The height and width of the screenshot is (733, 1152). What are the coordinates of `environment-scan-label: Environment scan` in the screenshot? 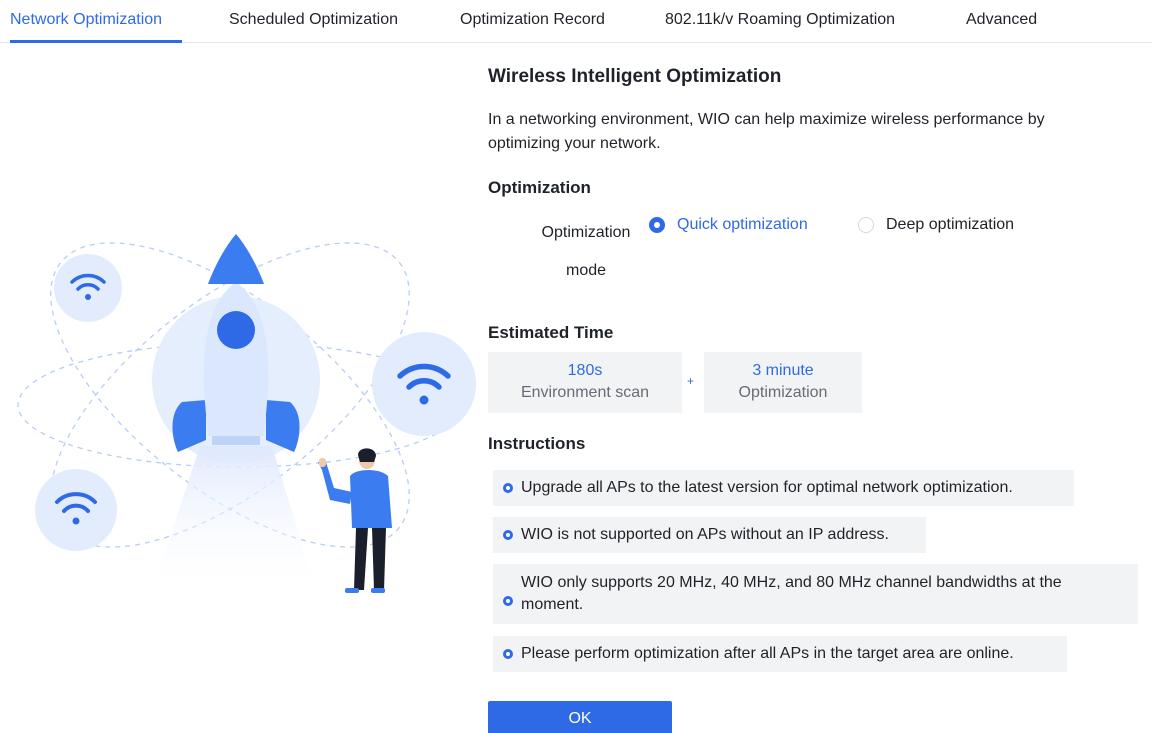 It's located at (585, 392).